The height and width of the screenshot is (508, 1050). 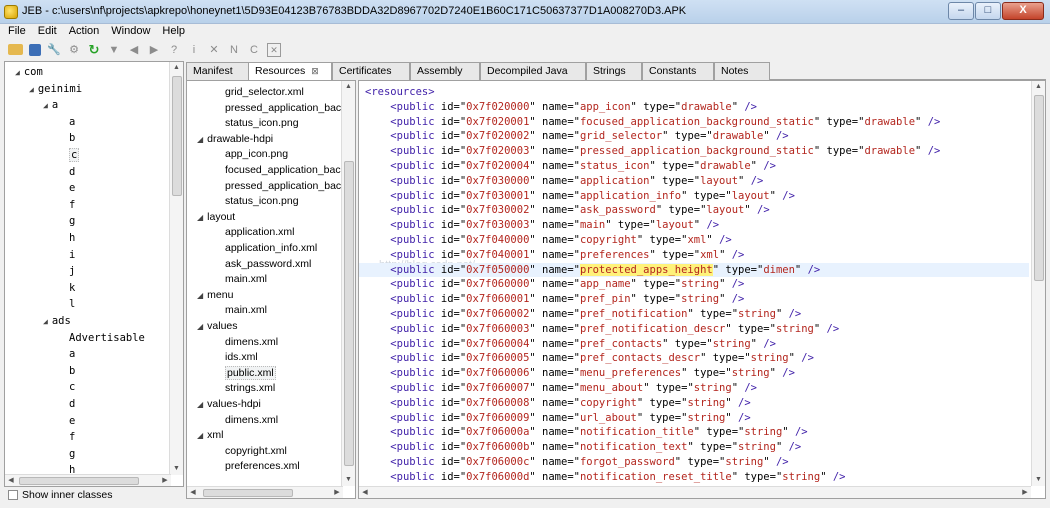 I want to click on resource-tree-item: ids.xml, so click(x=241, y=357).